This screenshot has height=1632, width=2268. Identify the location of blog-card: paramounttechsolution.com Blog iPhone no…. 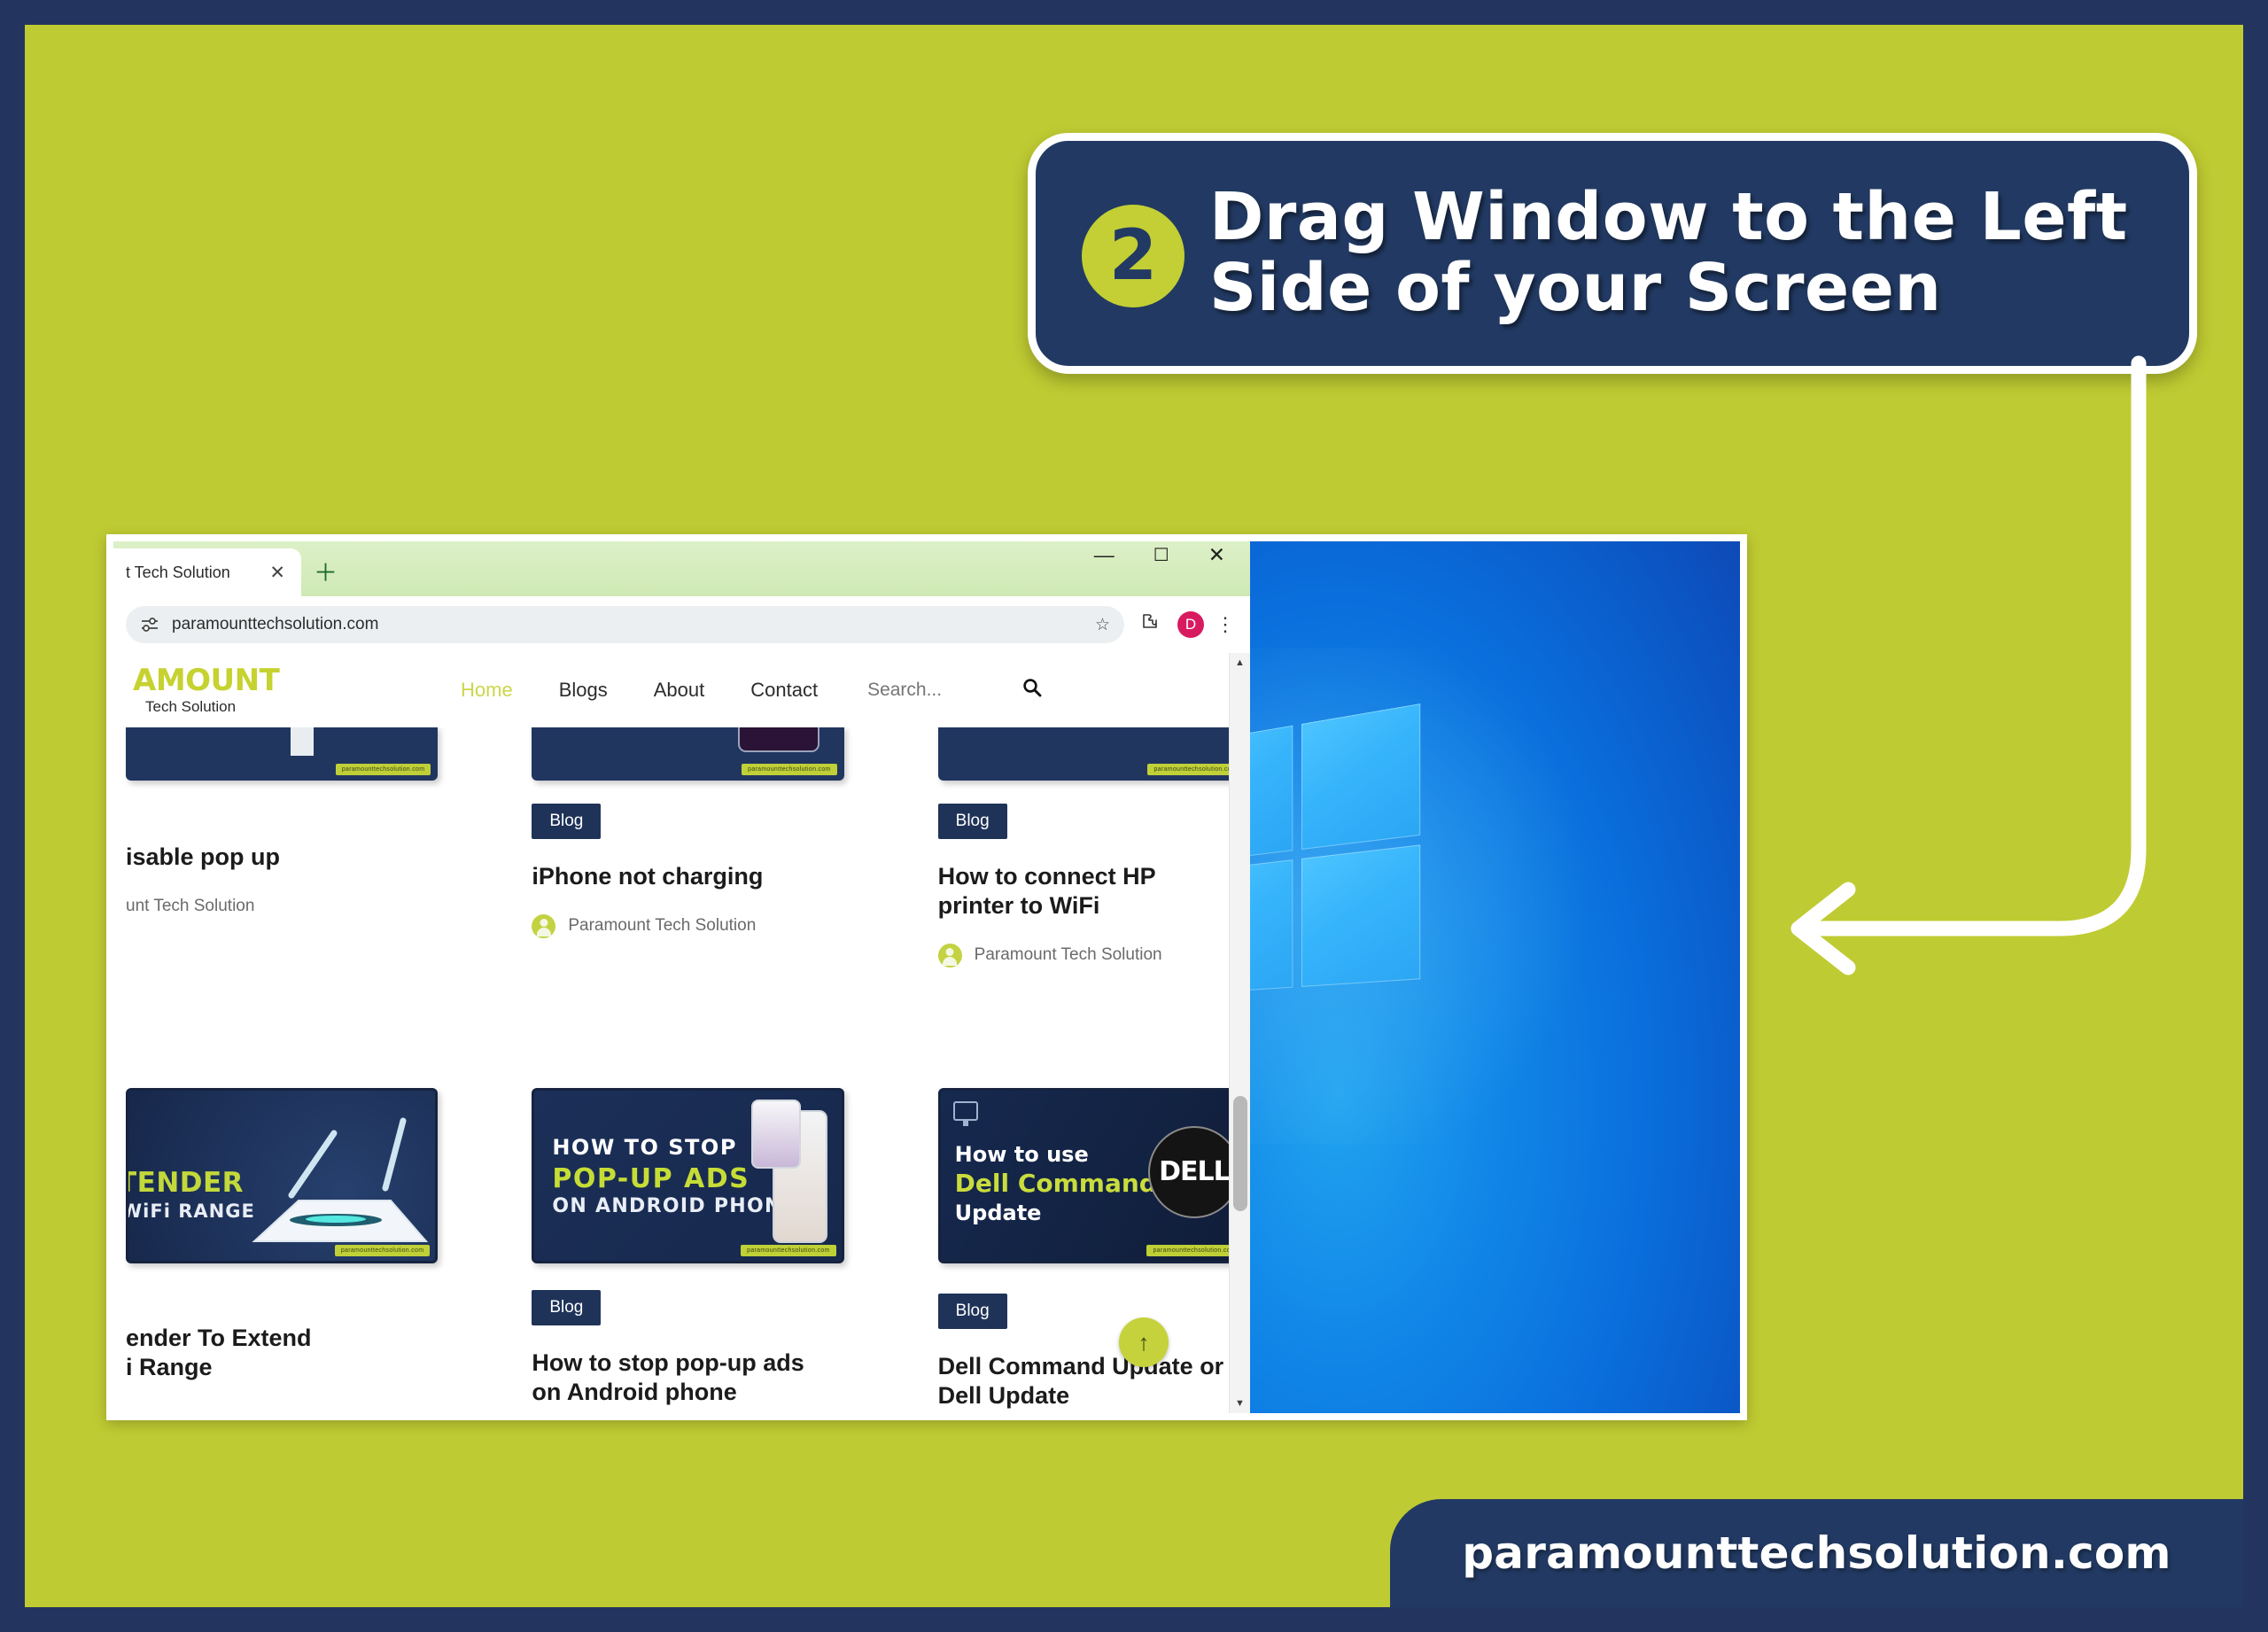
(688, 847).